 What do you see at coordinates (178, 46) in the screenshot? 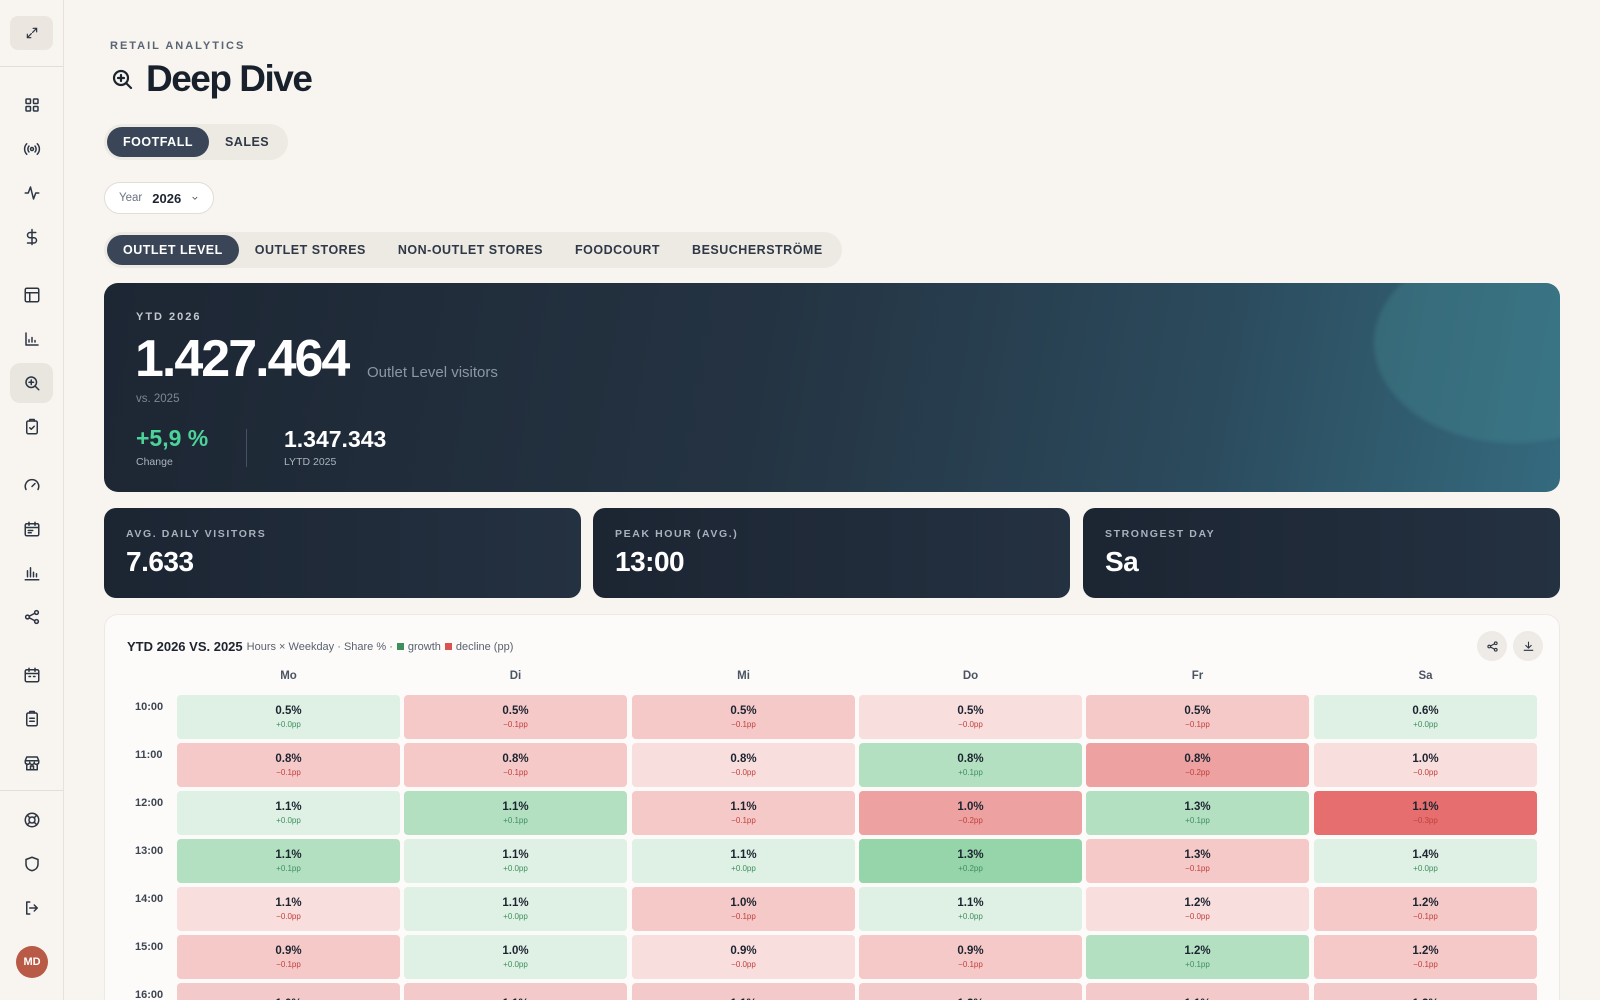
I see `page-eyebrow: RETAIL ANALYTICS` at bounding box center [178, 46].